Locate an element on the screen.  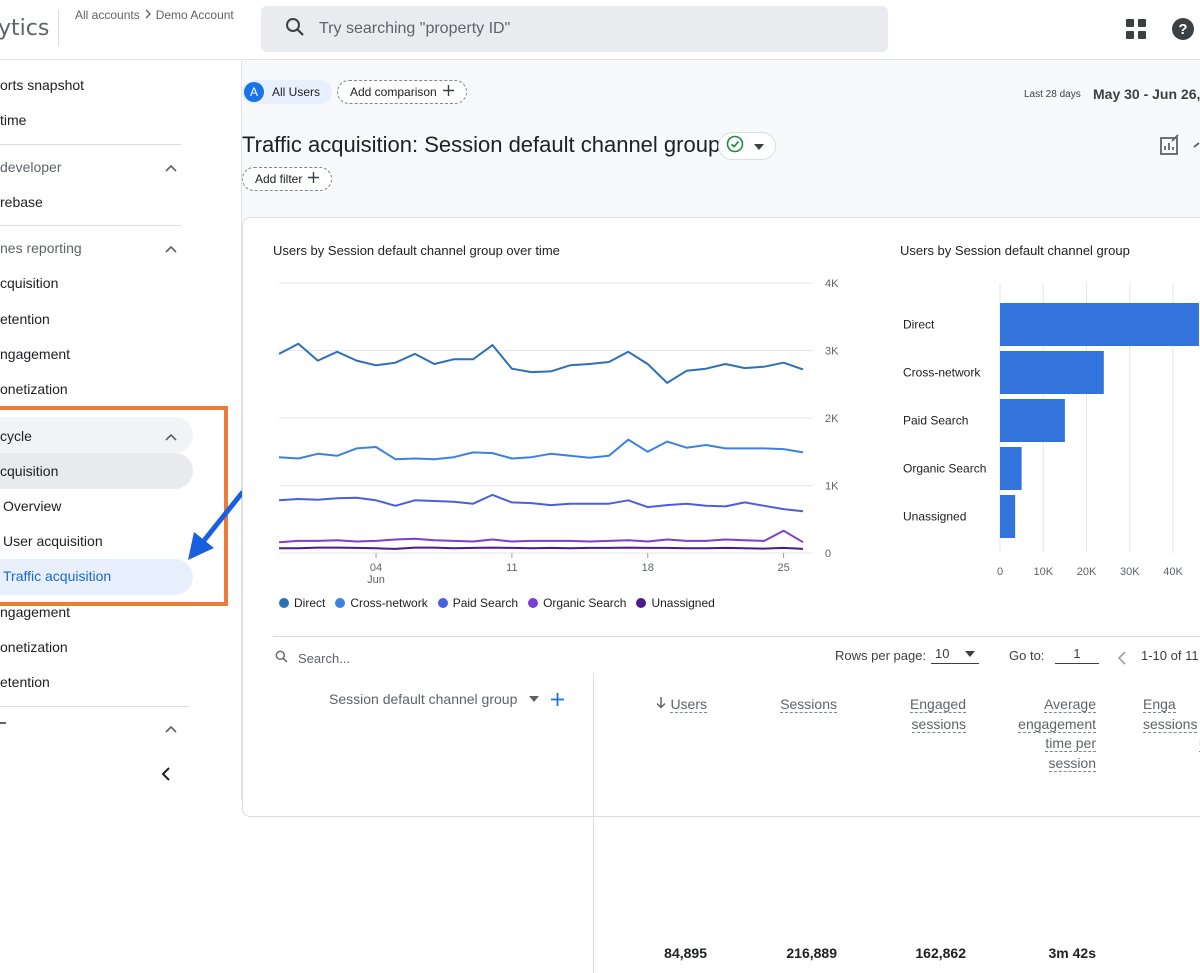
legend-item: Unassigned is located at coordinates (675, 603).